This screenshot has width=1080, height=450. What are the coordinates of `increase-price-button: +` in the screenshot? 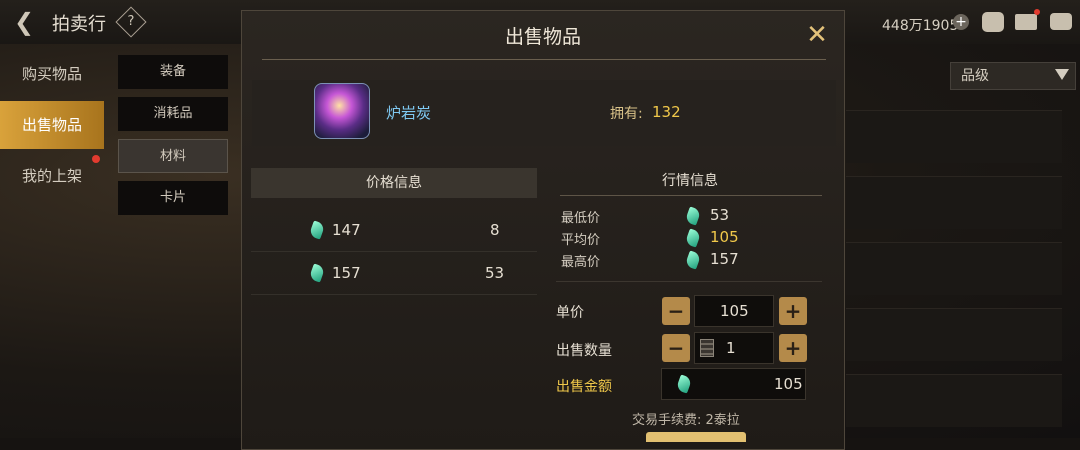 It's located at (793, 311).